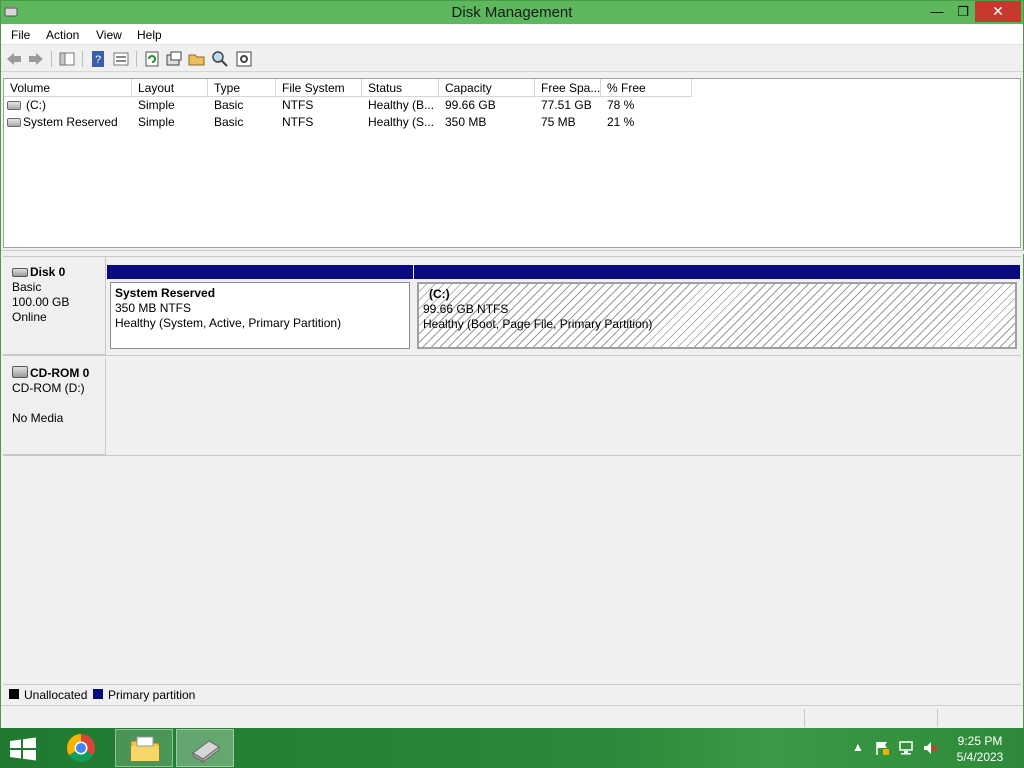 This screenshot has height=768, width=1024. What do you see at coordinates (621, 105) in the screenshot?
I see `cell-percent-free: 78 %` at bounding box center [621, 105].